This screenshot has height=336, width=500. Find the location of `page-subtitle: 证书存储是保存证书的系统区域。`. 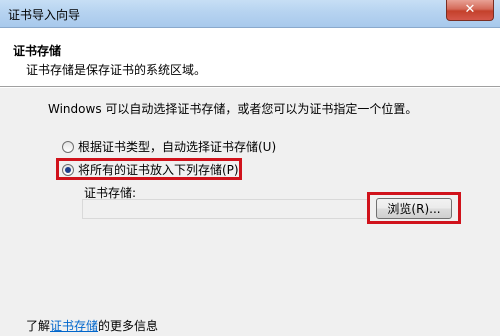

page-subtitle: 证书存储是保存证书的系统区域。 is located at coordinates (116, 70).